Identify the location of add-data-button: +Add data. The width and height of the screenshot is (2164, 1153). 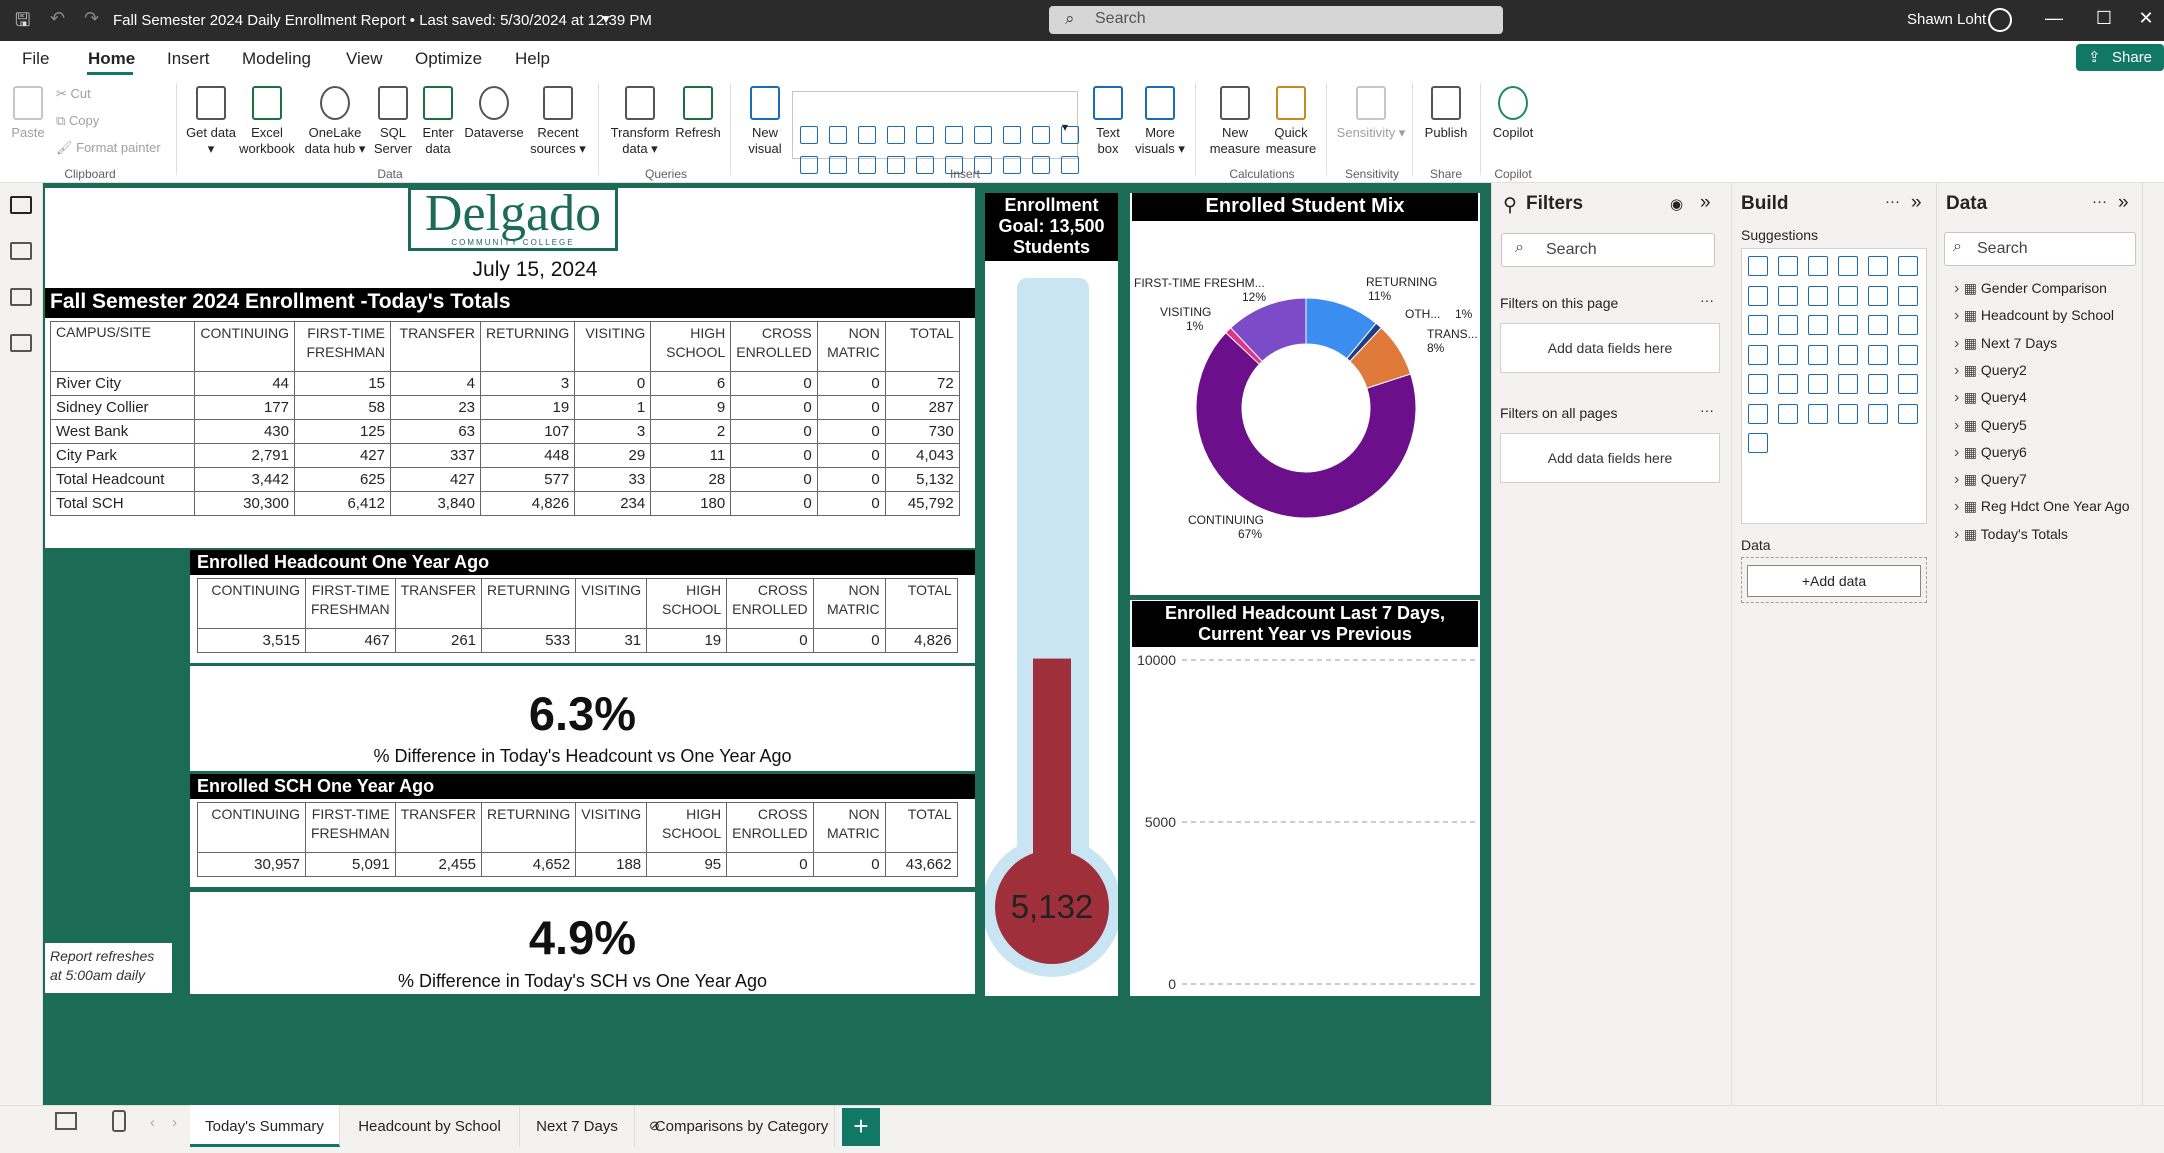
(1834, 581).